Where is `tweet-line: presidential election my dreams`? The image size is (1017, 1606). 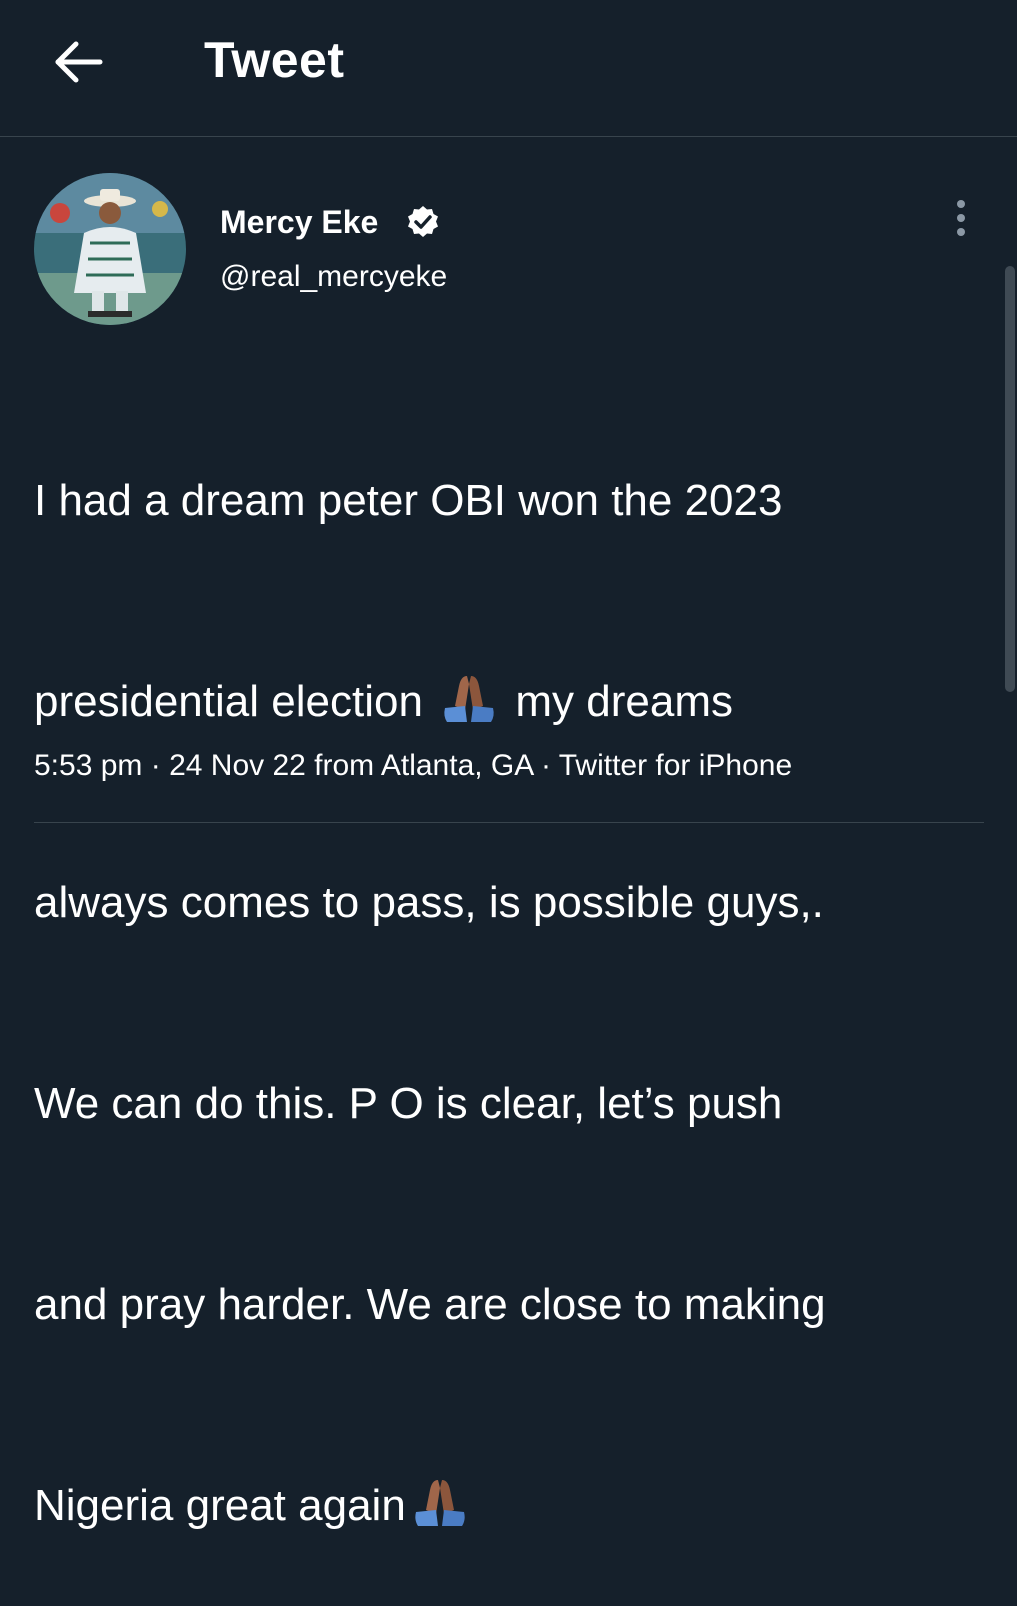
tweet-line: presidential election my dreams is located at coordinates (514, 701).